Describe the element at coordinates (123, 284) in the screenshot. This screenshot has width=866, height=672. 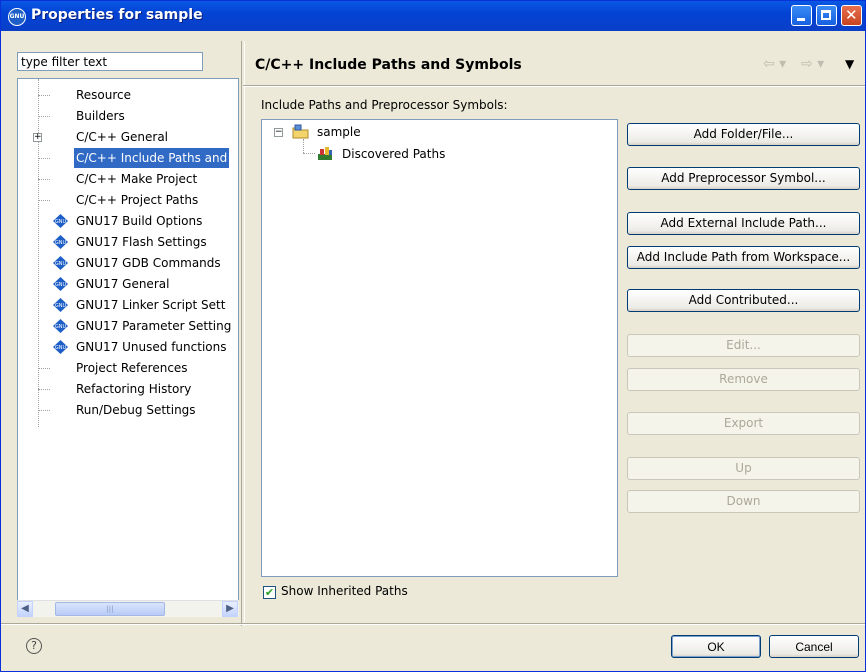
I see `tree-item-label: GNU17 General` at that location.